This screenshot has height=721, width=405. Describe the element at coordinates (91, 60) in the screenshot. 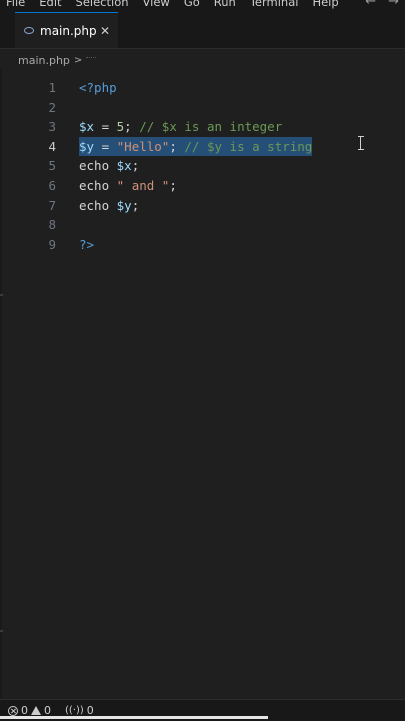

I see `breadcrumb-symbol-placeholder` at that location.